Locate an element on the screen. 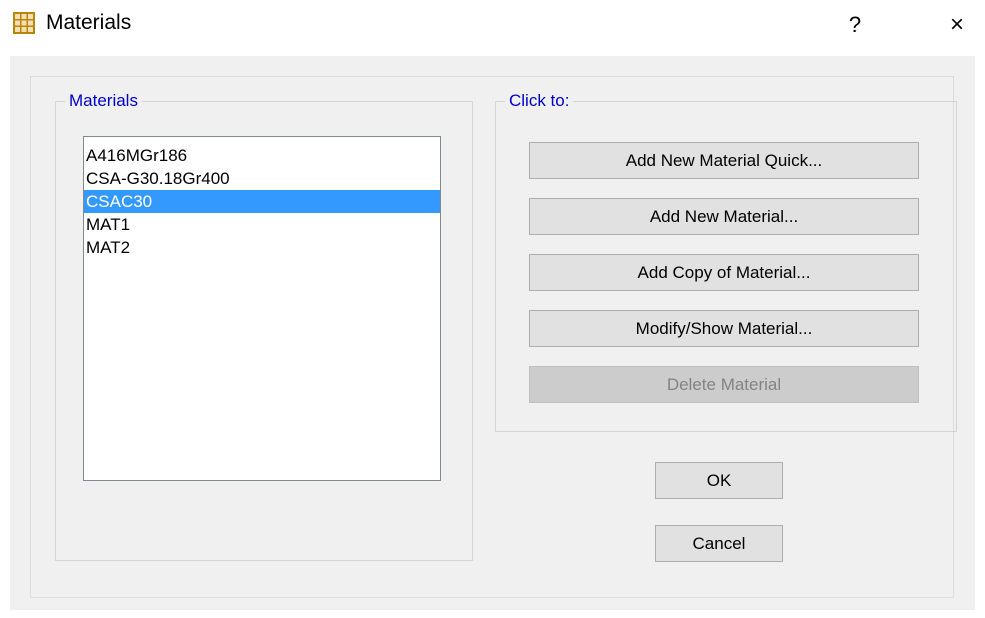 The height and width of the screenshot is (618, 985). list-item: MAT2 is located at coordinates (262, 247).